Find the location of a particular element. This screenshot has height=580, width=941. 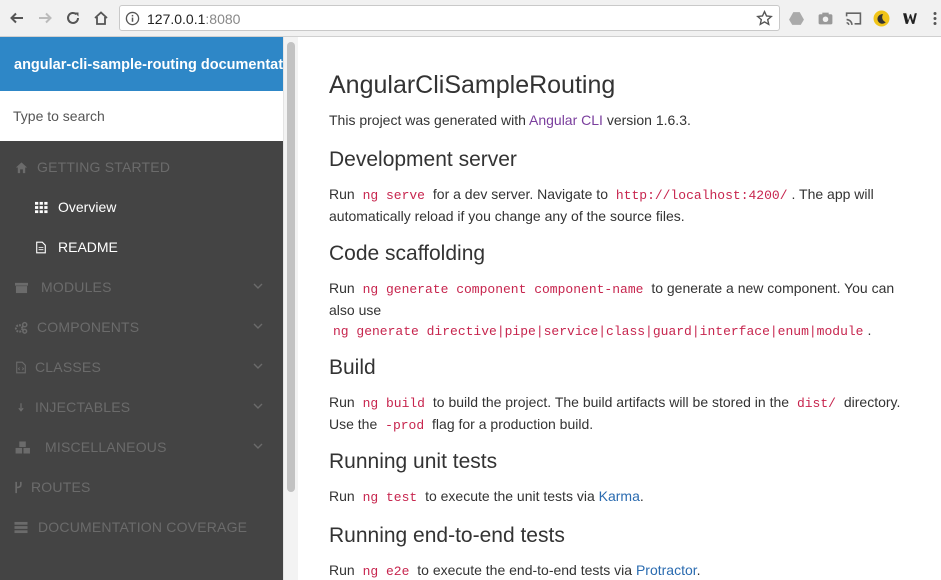

karma-link: Karma is located at coordinates (619, 496).